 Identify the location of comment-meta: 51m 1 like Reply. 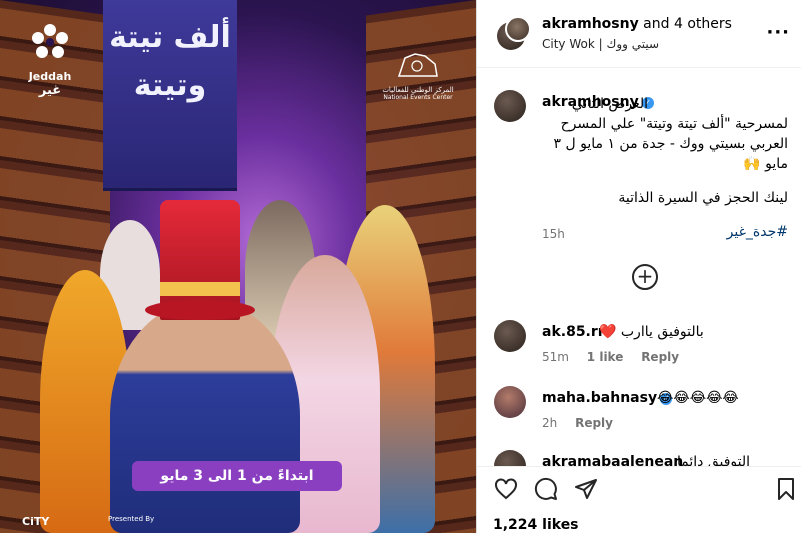
(617, 357).